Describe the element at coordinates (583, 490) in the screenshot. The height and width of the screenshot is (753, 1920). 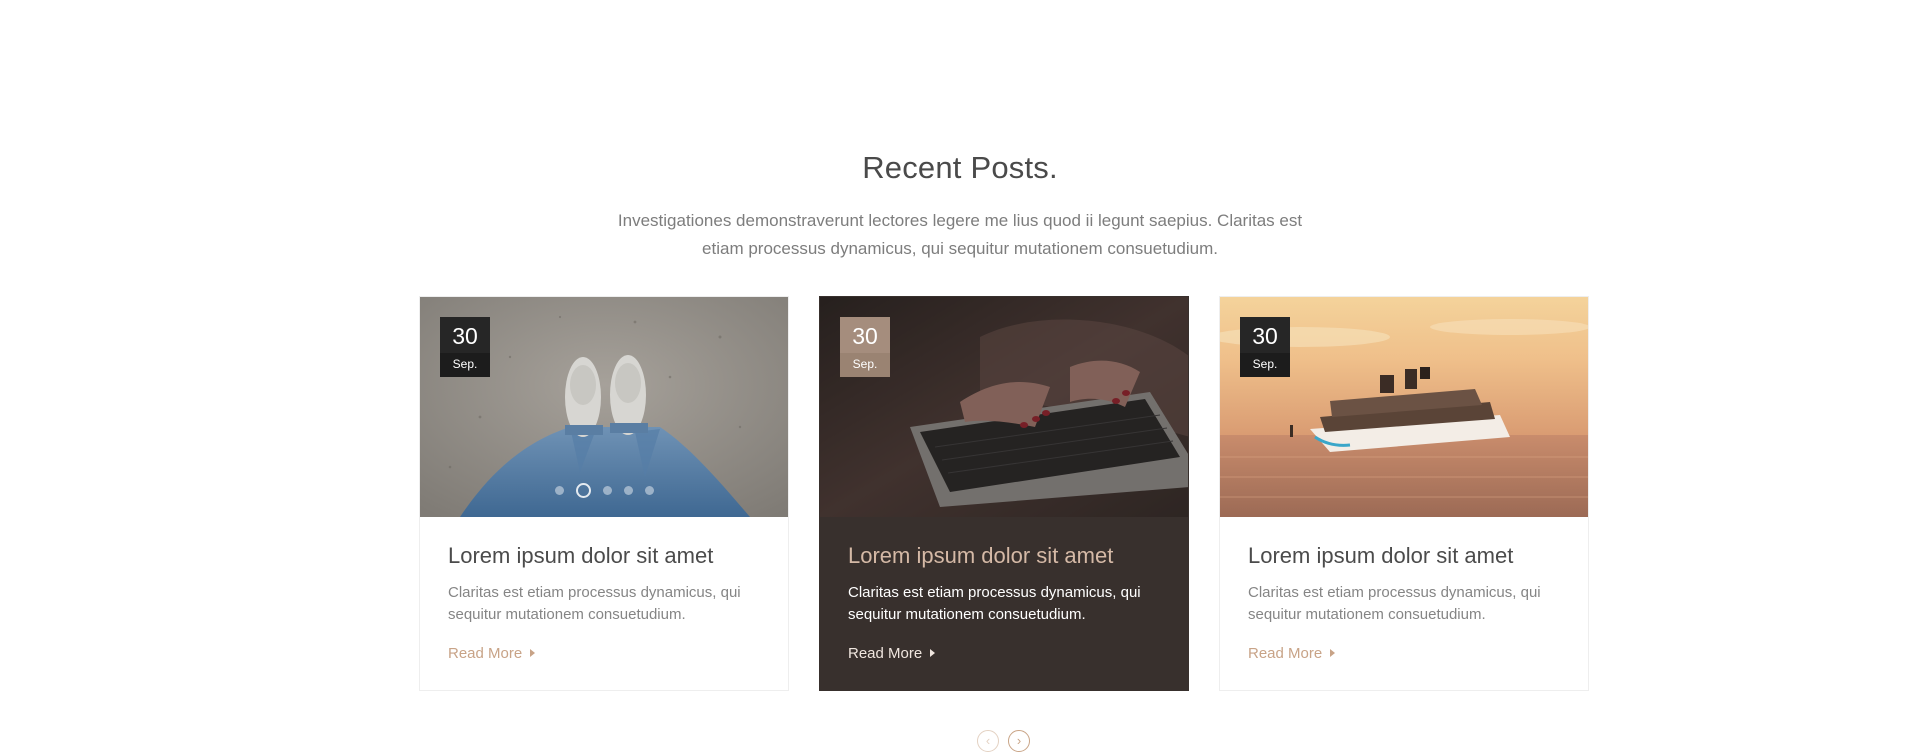
I see `slider-dot-active` at that location.